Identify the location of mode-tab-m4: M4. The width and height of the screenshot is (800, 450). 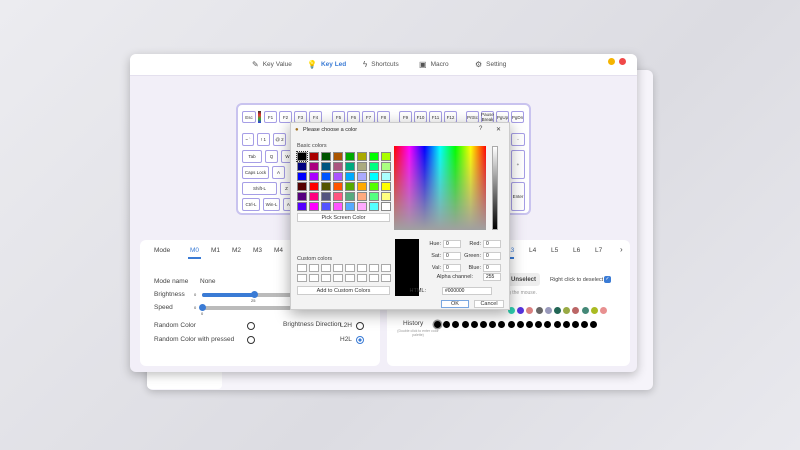
(278, 250).